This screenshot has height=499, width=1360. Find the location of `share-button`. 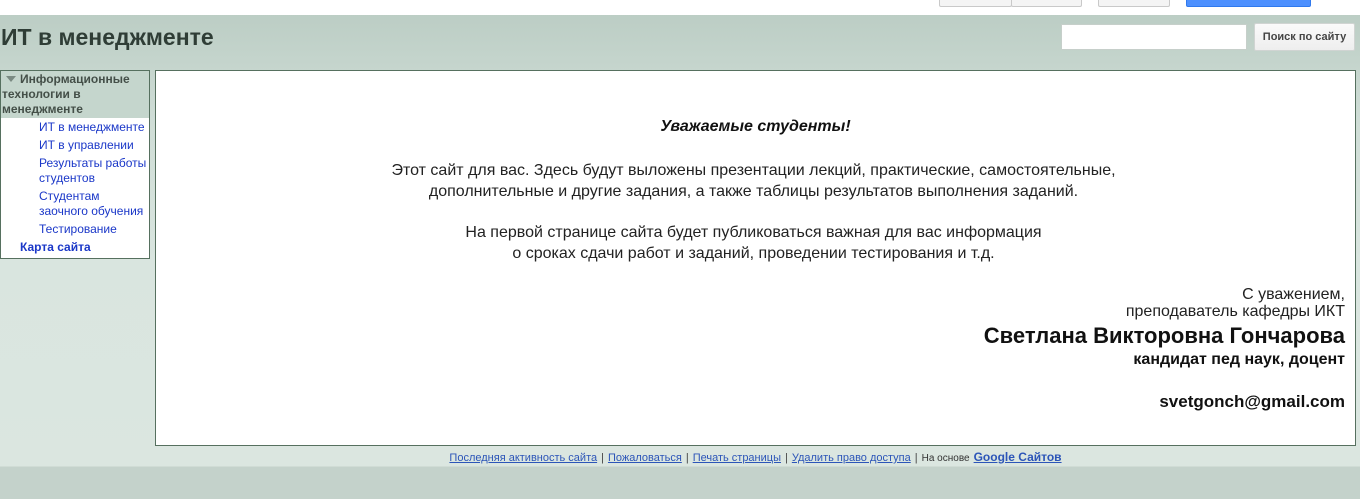

share-button is located at coordinates (1248, 3).